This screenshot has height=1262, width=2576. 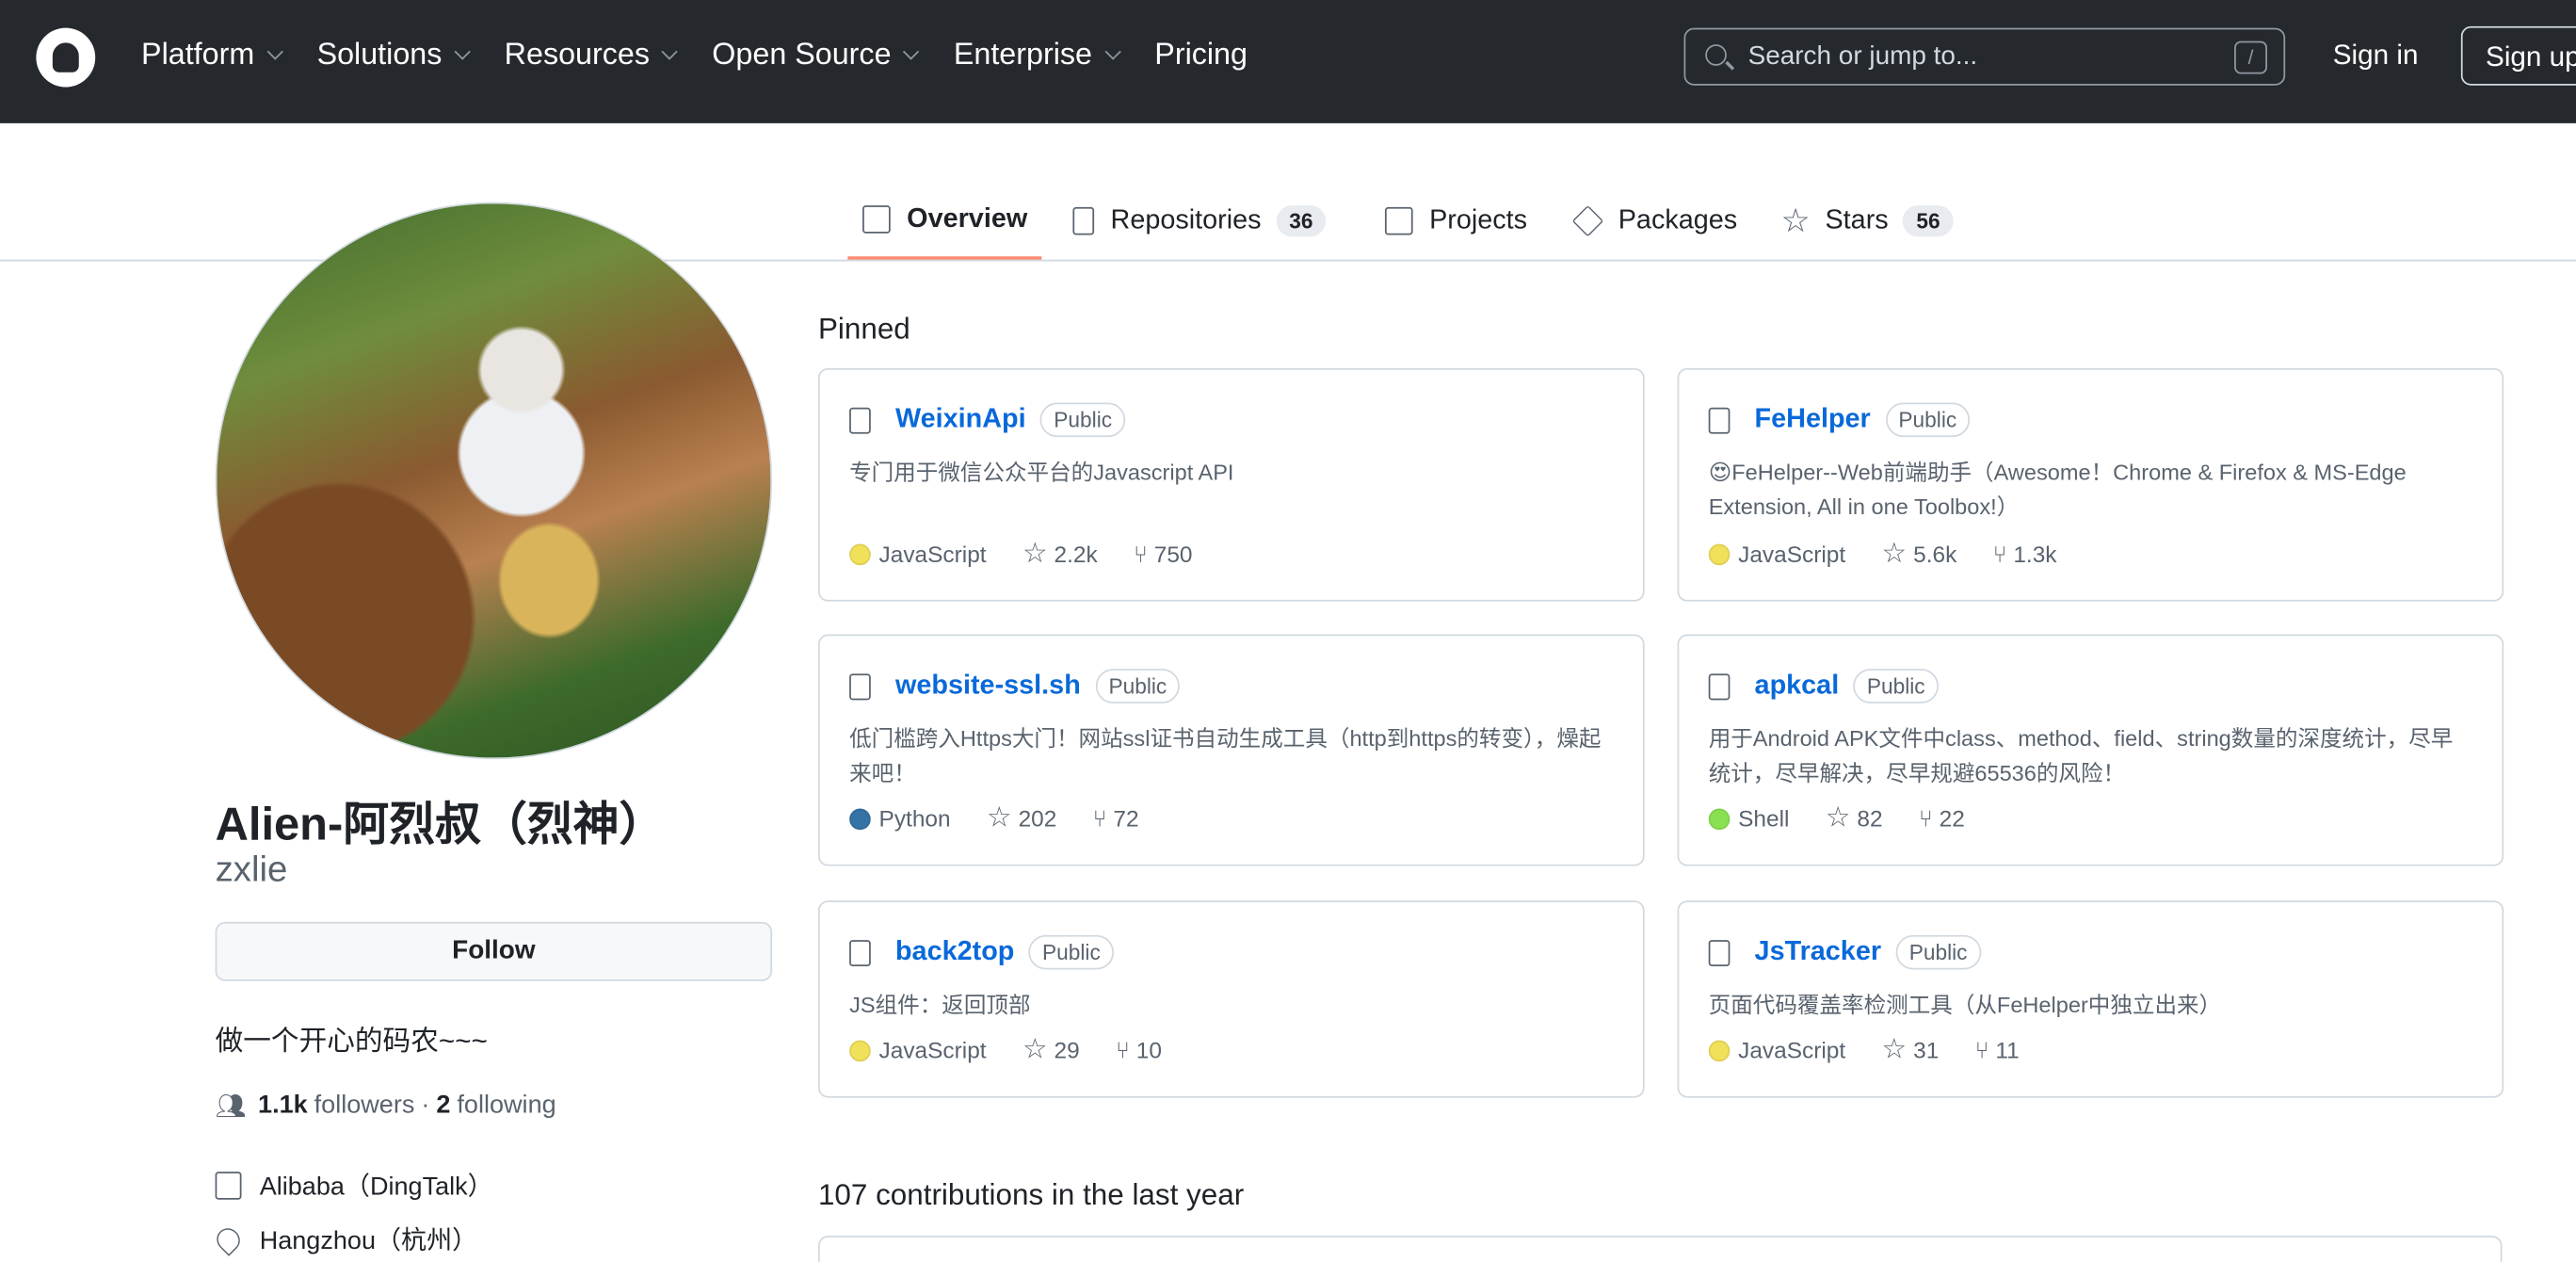 I want to click on forks-link: 72, so click(x=1125, y=818).